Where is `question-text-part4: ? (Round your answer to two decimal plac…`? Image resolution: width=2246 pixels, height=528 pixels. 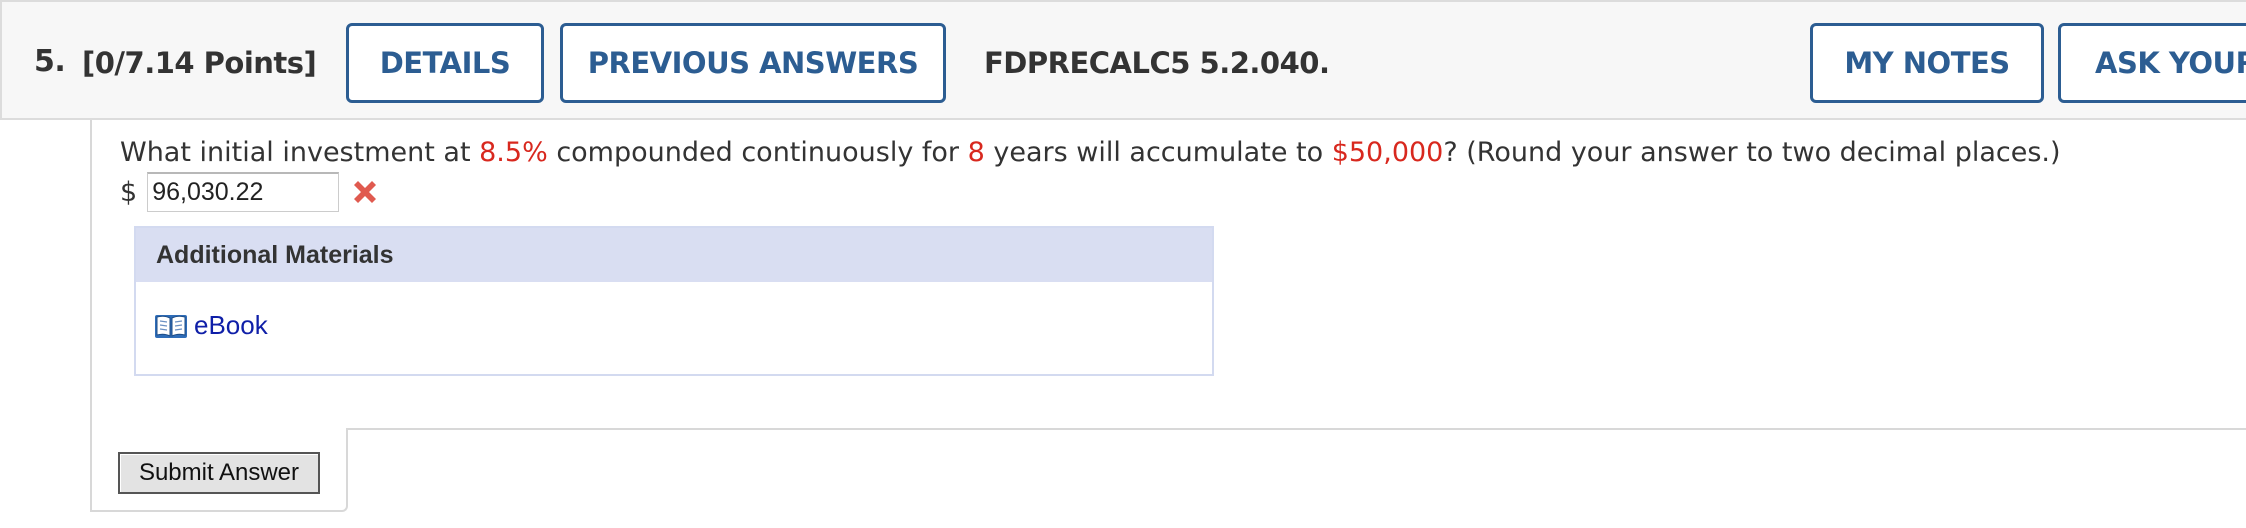 question-text-part4: ? (Round your answer to two decimal plac… is located at coordinates (1752, 152).